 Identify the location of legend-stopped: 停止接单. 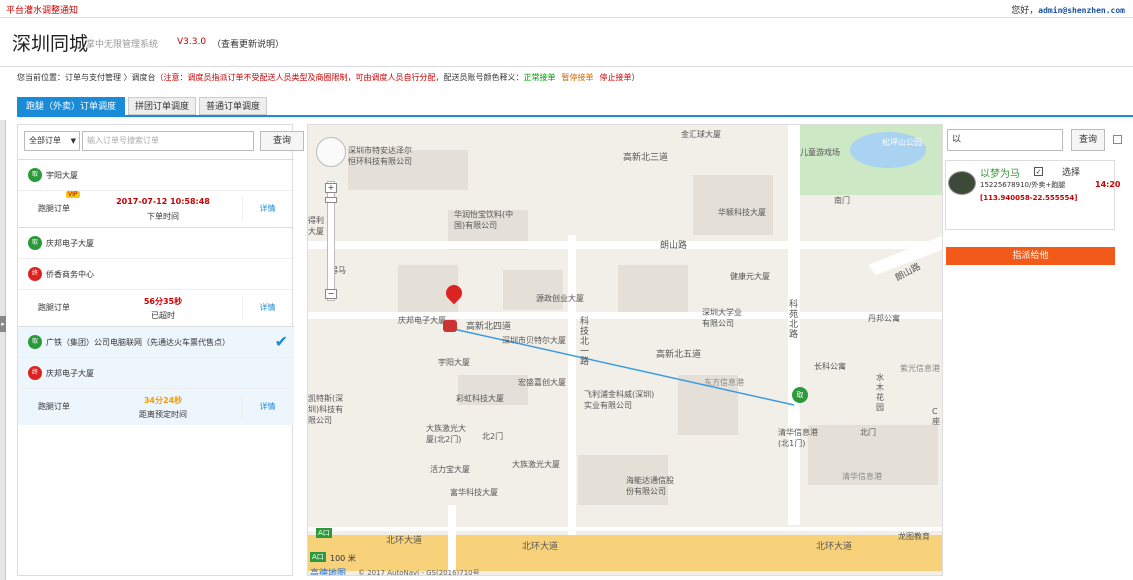
(615, 77).